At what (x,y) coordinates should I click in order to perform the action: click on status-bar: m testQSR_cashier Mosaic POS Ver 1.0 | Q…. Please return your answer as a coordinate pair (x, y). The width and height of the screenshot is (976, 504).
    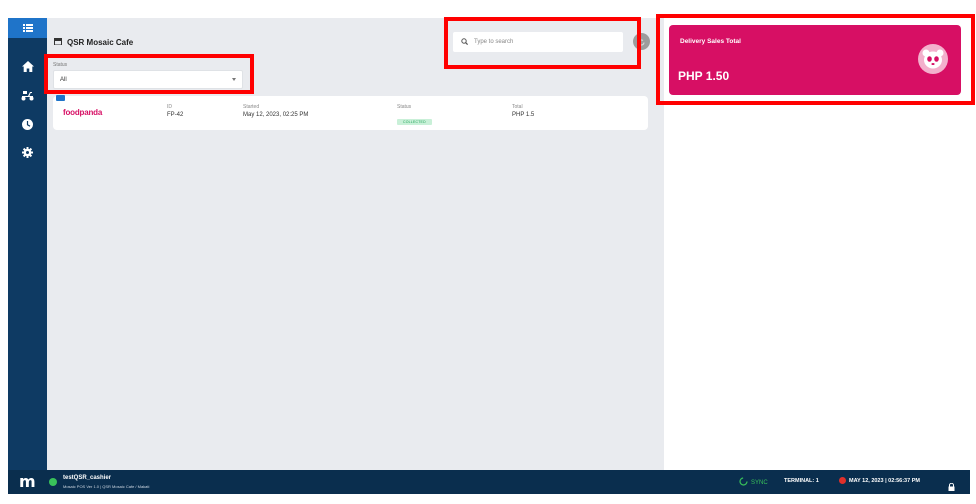
    Looking at the image, I should click on (489, 482).